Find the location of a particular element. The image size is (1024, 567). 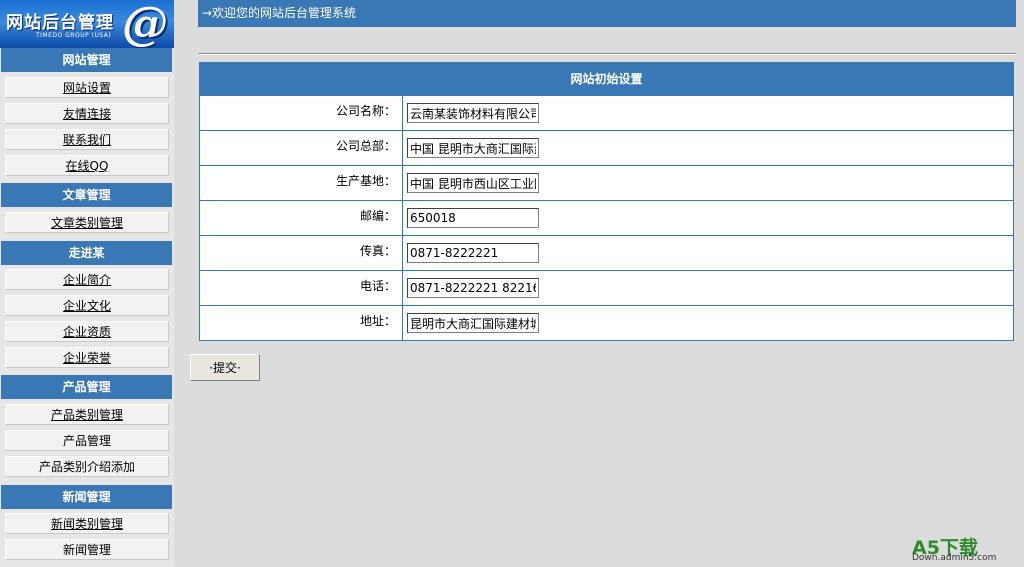

nav-link: 企业资质 is located at coordinates (87, 332).